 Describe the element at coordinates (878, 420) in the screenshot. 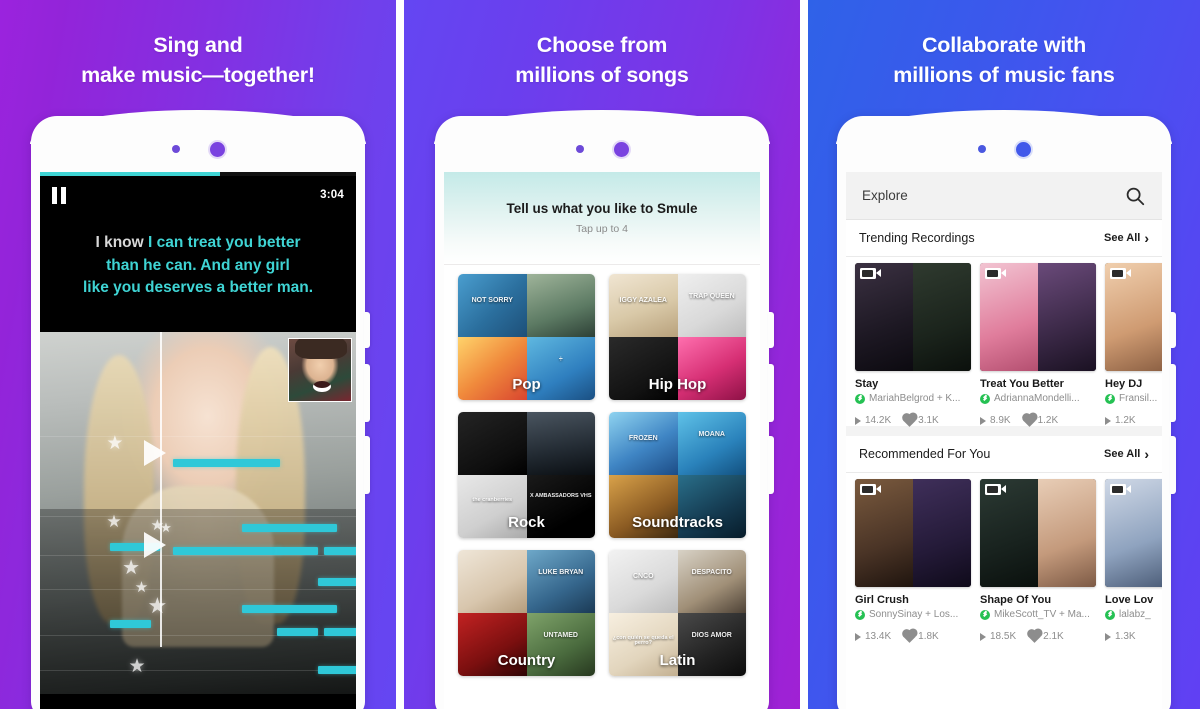

I see `play-count-value: 14.2K` at that location.